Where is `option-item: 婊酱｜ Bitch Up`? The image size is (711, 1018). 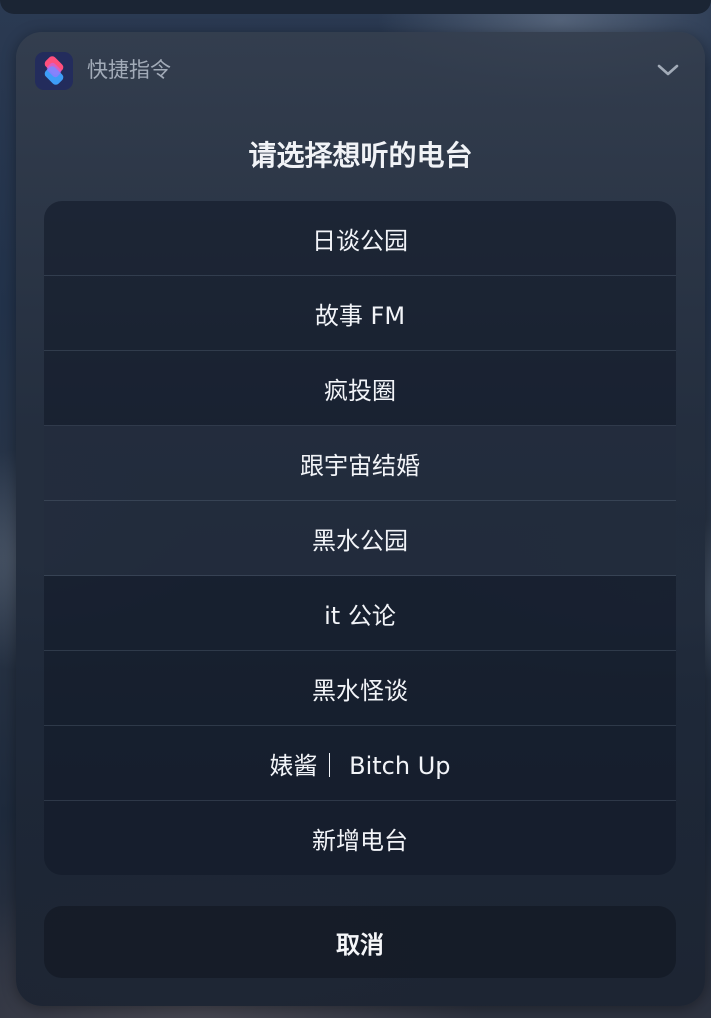
option-item: 婊酱｜ Bitch Up is located at coordinates (360, 763).